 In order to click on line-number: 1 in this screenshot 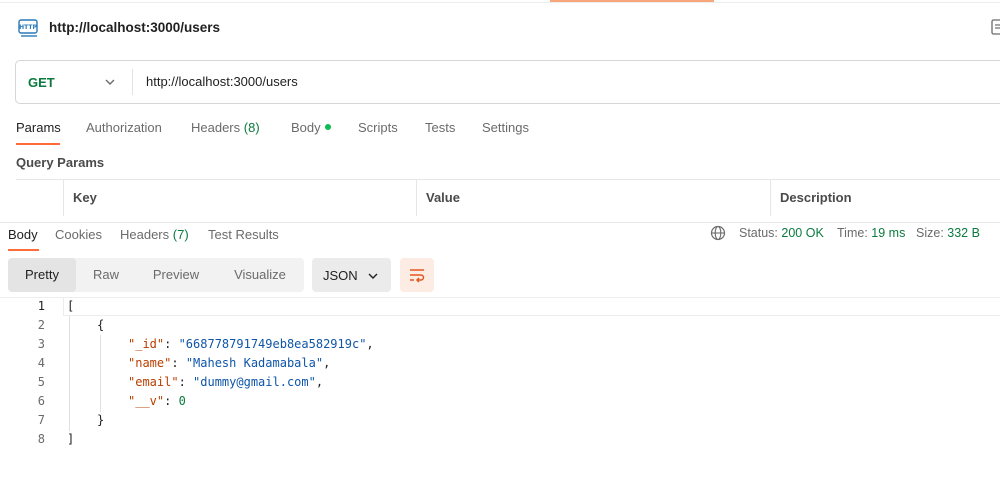, I will do `click(41, 306)`.